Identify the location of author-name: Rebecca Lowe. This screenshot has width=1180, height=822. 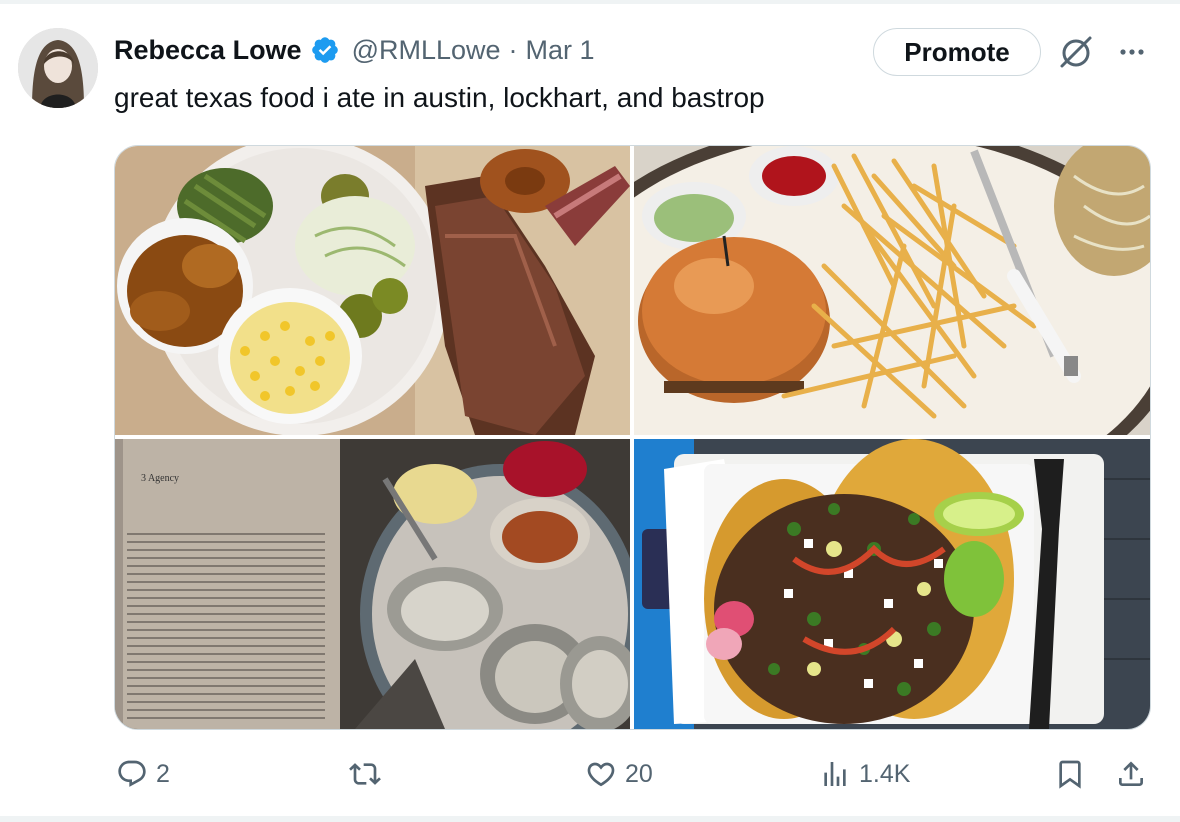
(208, 50).